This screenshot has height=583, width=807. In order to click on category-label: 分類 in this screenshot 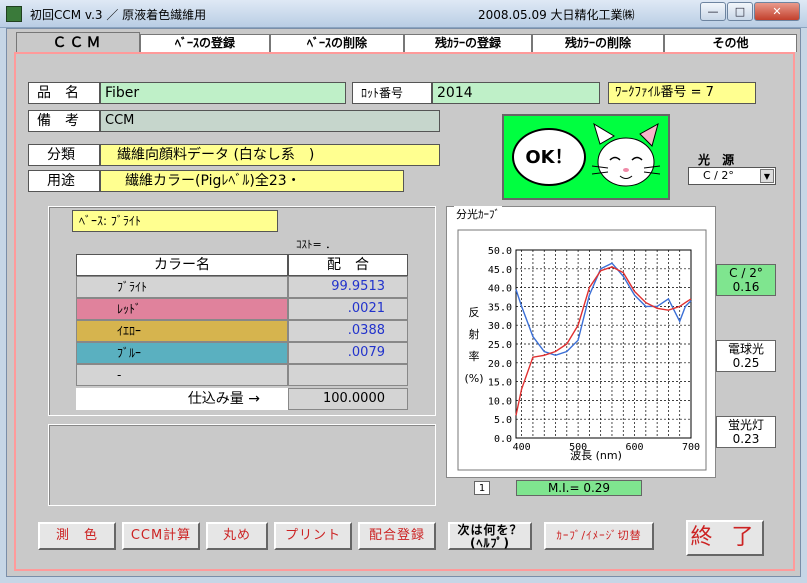, I will do `click(64, 155)`.